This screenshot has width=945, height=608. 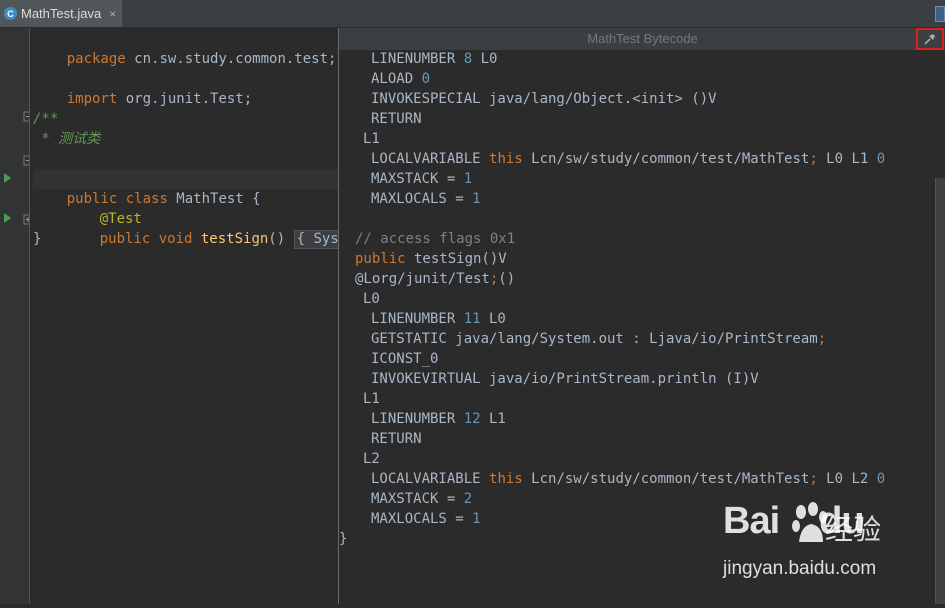 I want to click on keyword: public void, so click(x=146, y=239).